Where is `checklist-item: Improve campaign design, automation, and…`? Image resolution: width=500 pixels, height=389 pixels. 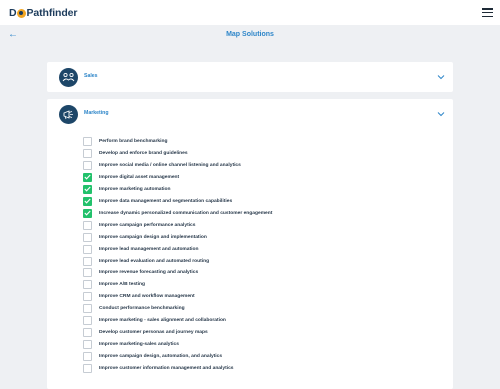
checklist-item: Improve campaign design, automation, and… is located at coordinates (243, 356).